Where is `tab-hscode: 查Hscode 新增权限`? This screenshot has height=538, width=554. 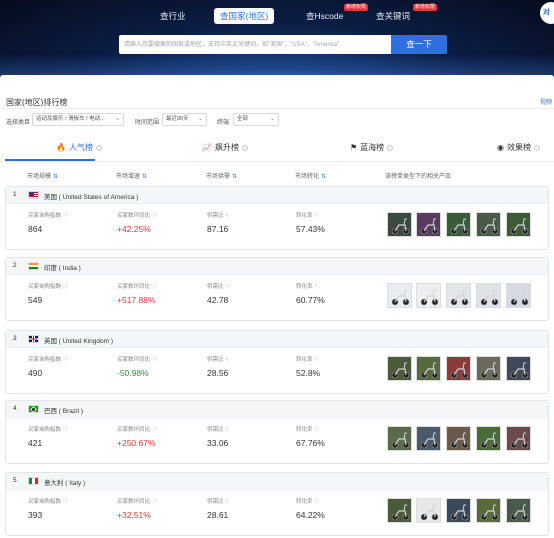 tab-hscode: 查Hscode 新增权限 is located at coordinates (337, 14).